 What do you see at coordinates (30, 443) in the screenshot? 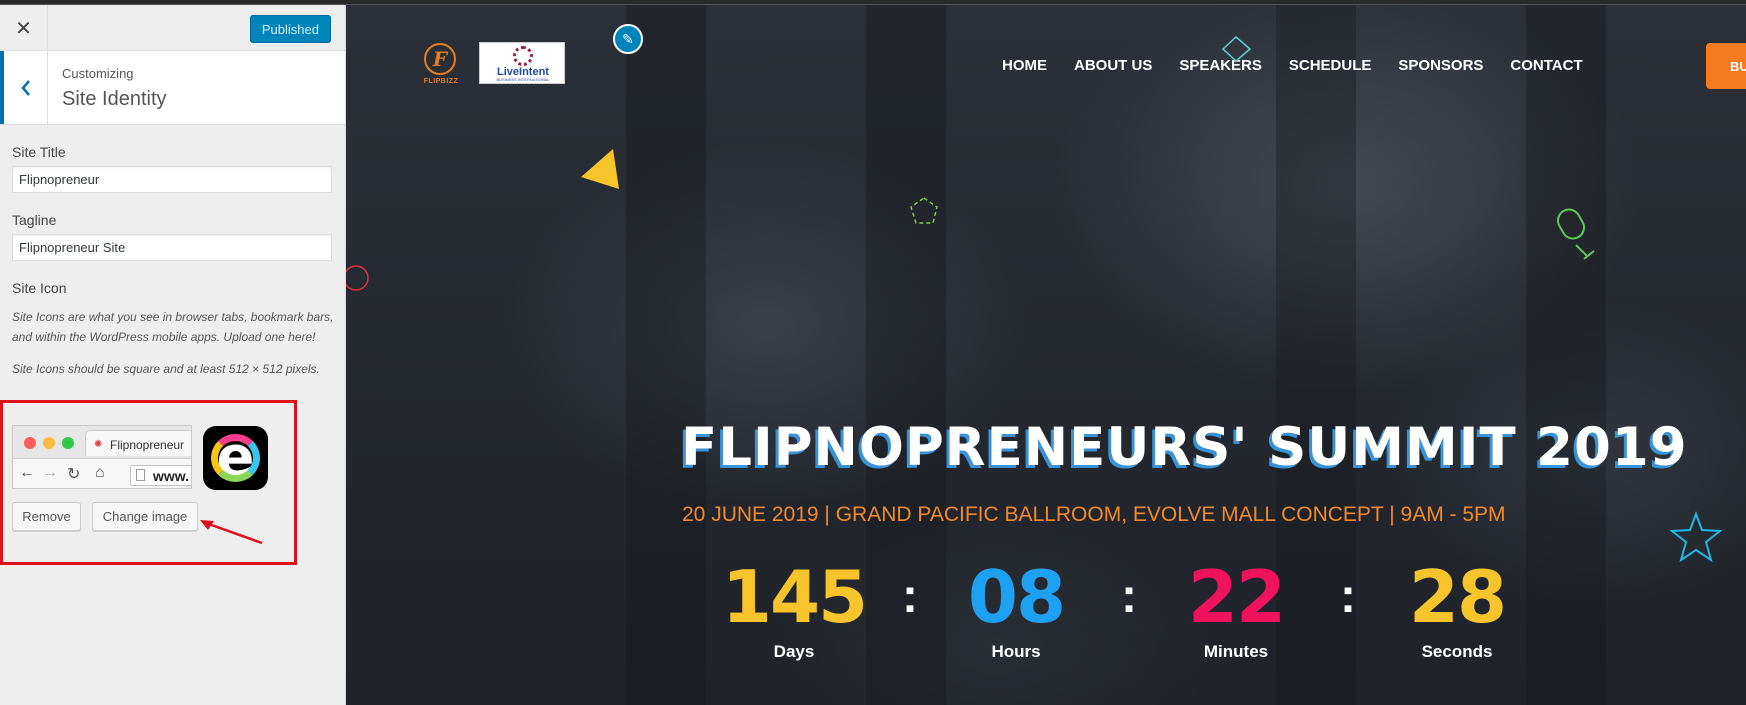
I see `window-close-dot` at bounding box center [30, 443].